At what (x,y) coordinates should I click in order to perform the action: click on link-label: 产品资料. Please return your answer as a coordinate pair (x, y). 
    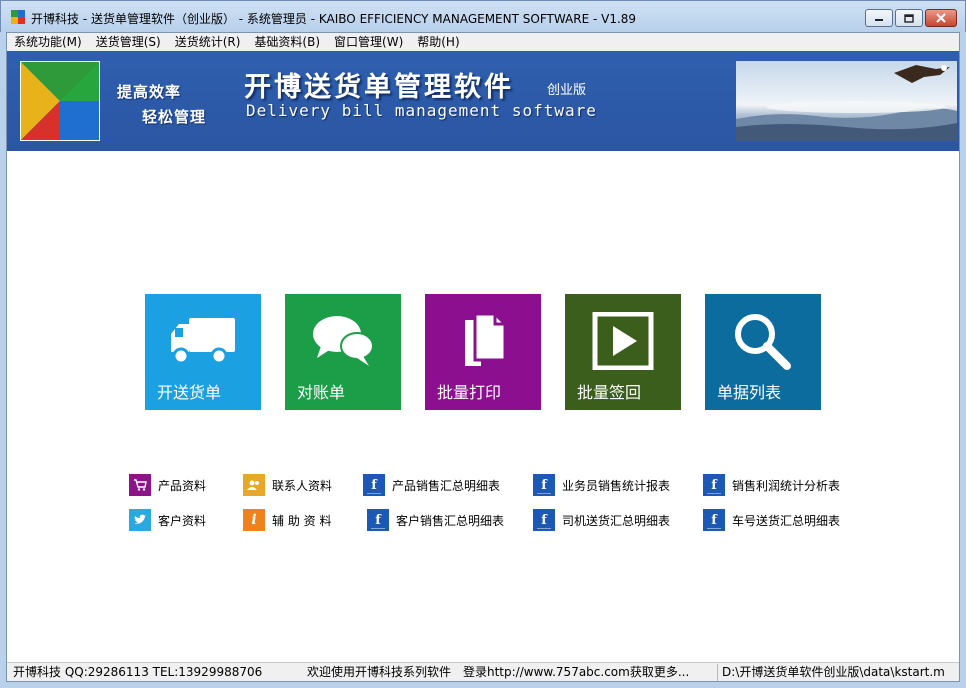
    Looking at the image, I should click on (182, 485).